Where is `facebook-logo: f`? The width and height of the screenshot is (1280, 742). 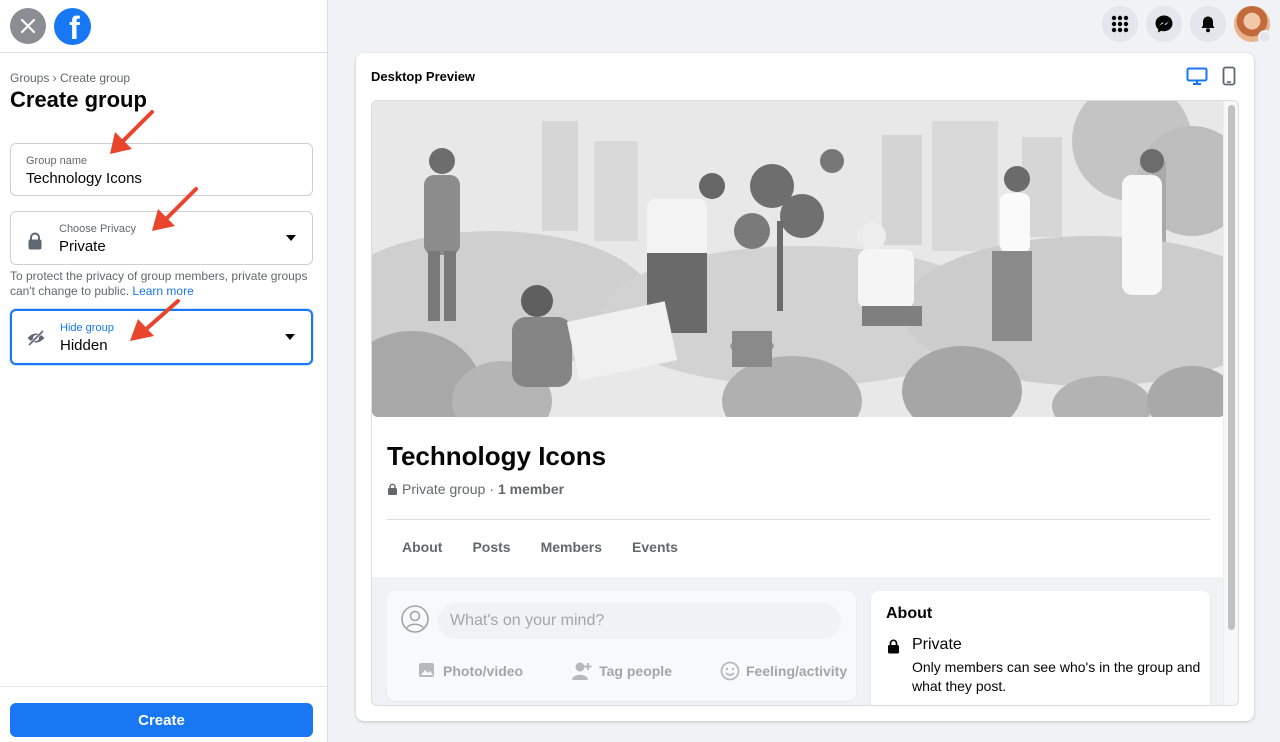
facebook-logo: f is located at coordinates (72, 26).